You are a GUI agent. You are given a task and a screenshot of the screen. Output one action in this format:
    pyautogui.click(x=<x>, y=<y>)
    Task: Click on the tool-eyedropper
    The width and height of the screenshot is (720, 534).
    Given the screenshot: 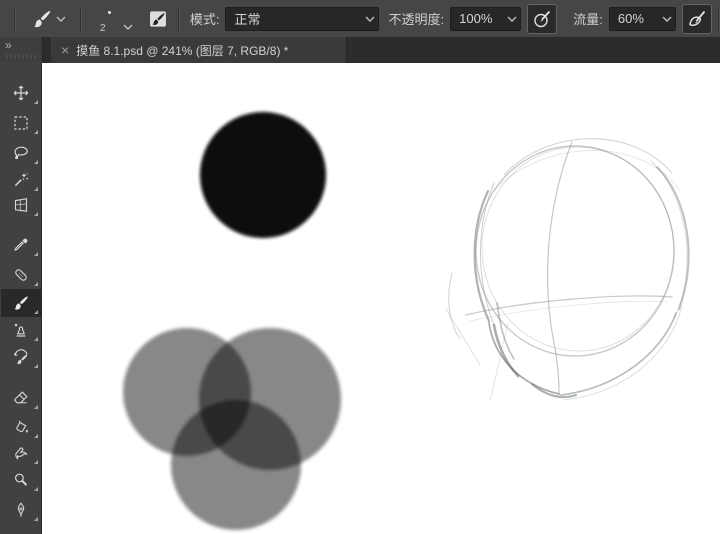 What is the action you would take?
    pyautogui.click(x=21, y=245)
    